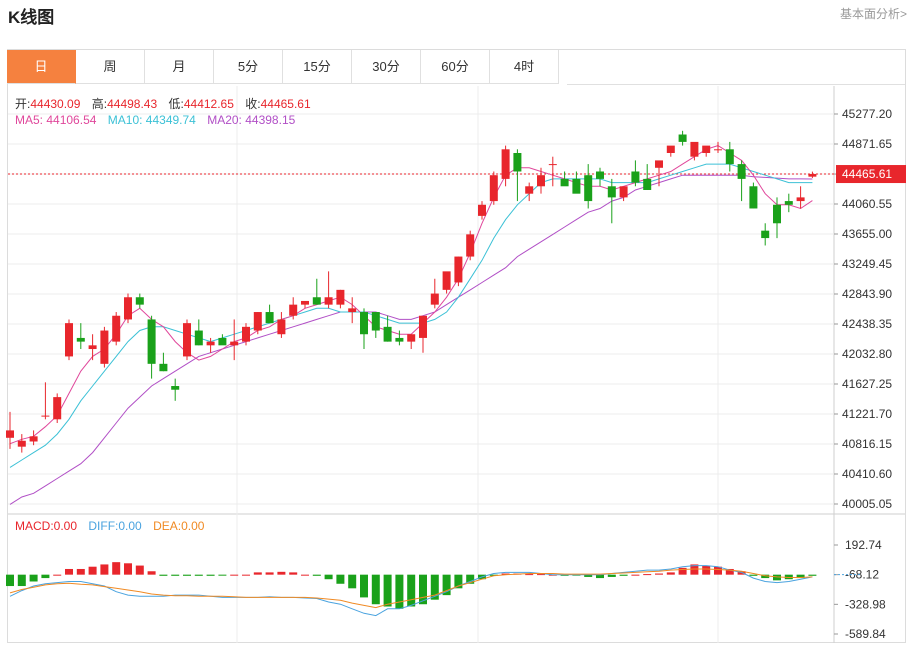  Describe the element at coordinates (34, 526) in the screenshot. I see `macd-label: MACD:` at that location.